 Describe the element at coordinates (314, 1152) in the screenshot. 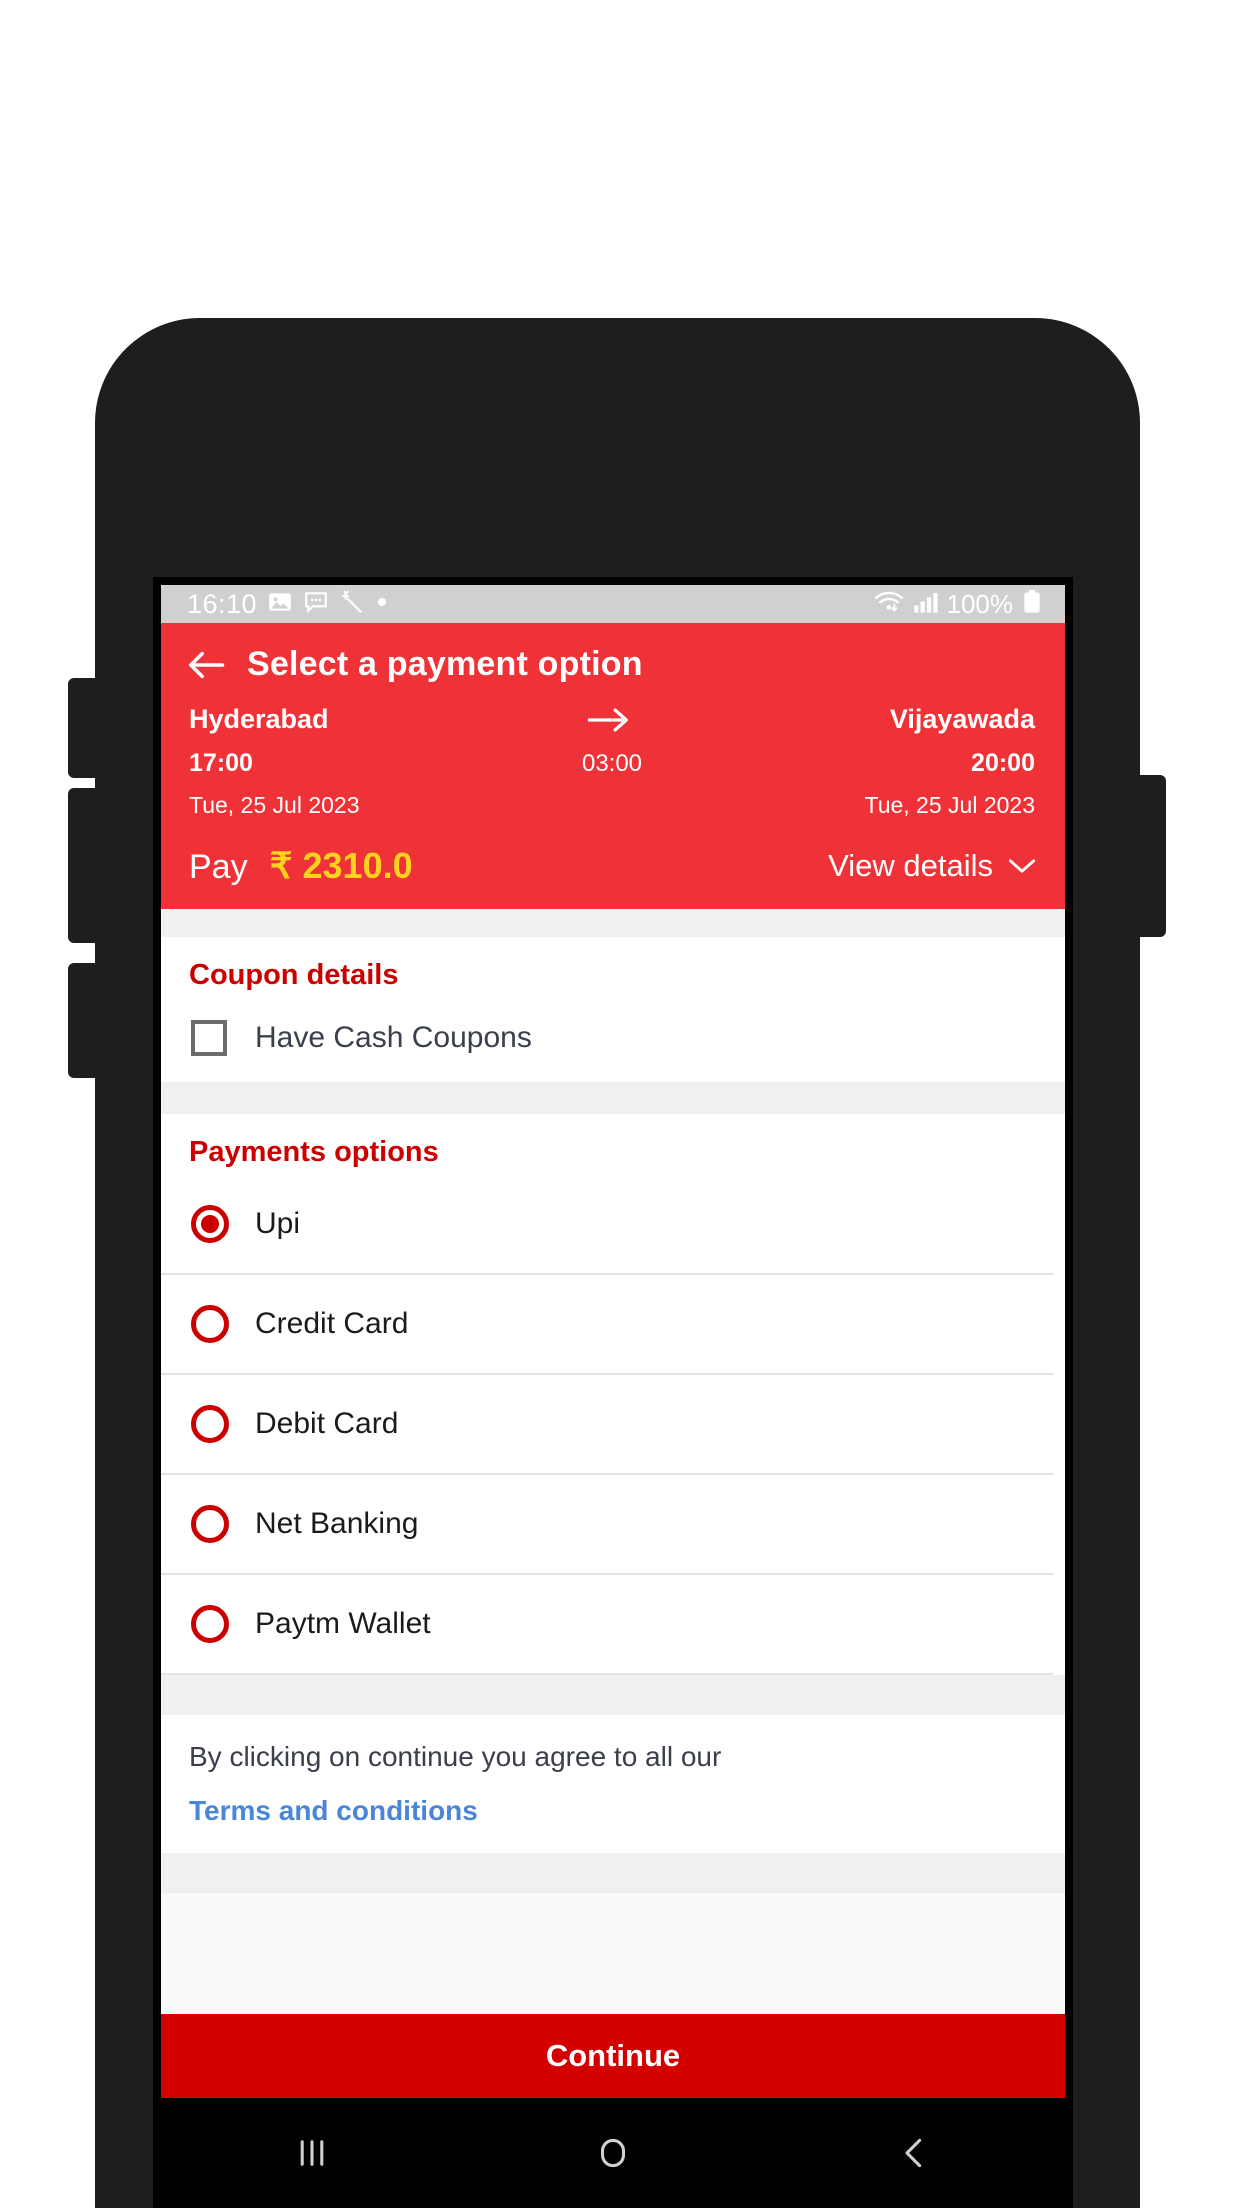

I see `payments-section-title: Payments options` at that location.